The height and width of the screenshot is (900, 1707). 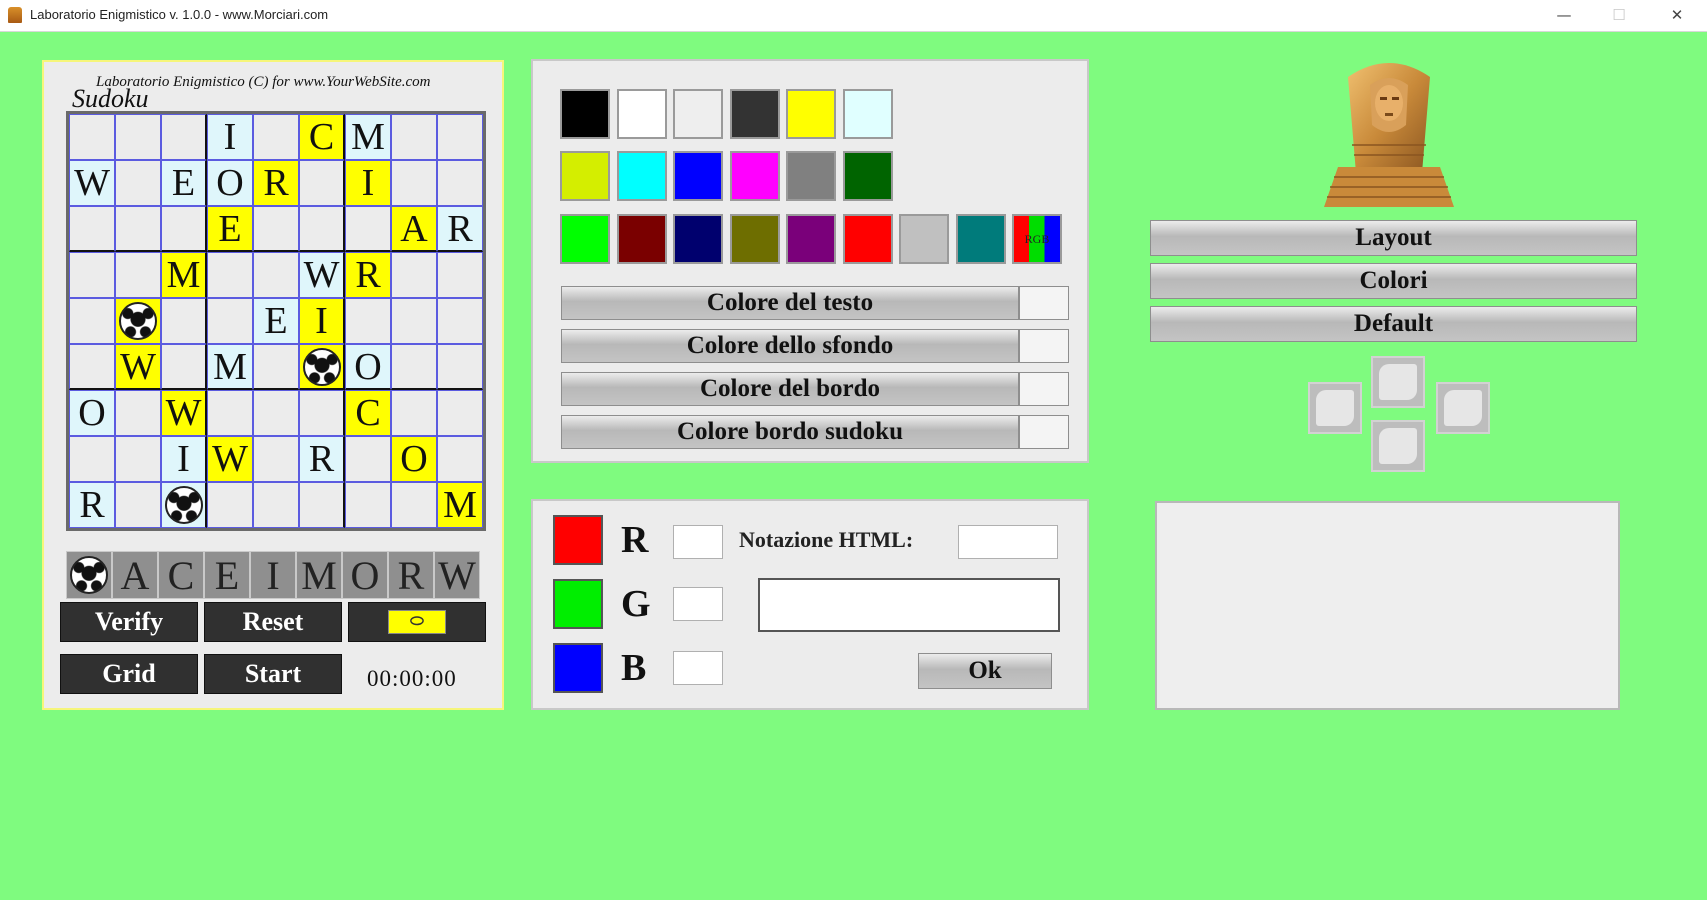 What do you see at coordinates (135, 575) in the screenshot?
I see `symbol-button: A` at bounding box center [135, 575].